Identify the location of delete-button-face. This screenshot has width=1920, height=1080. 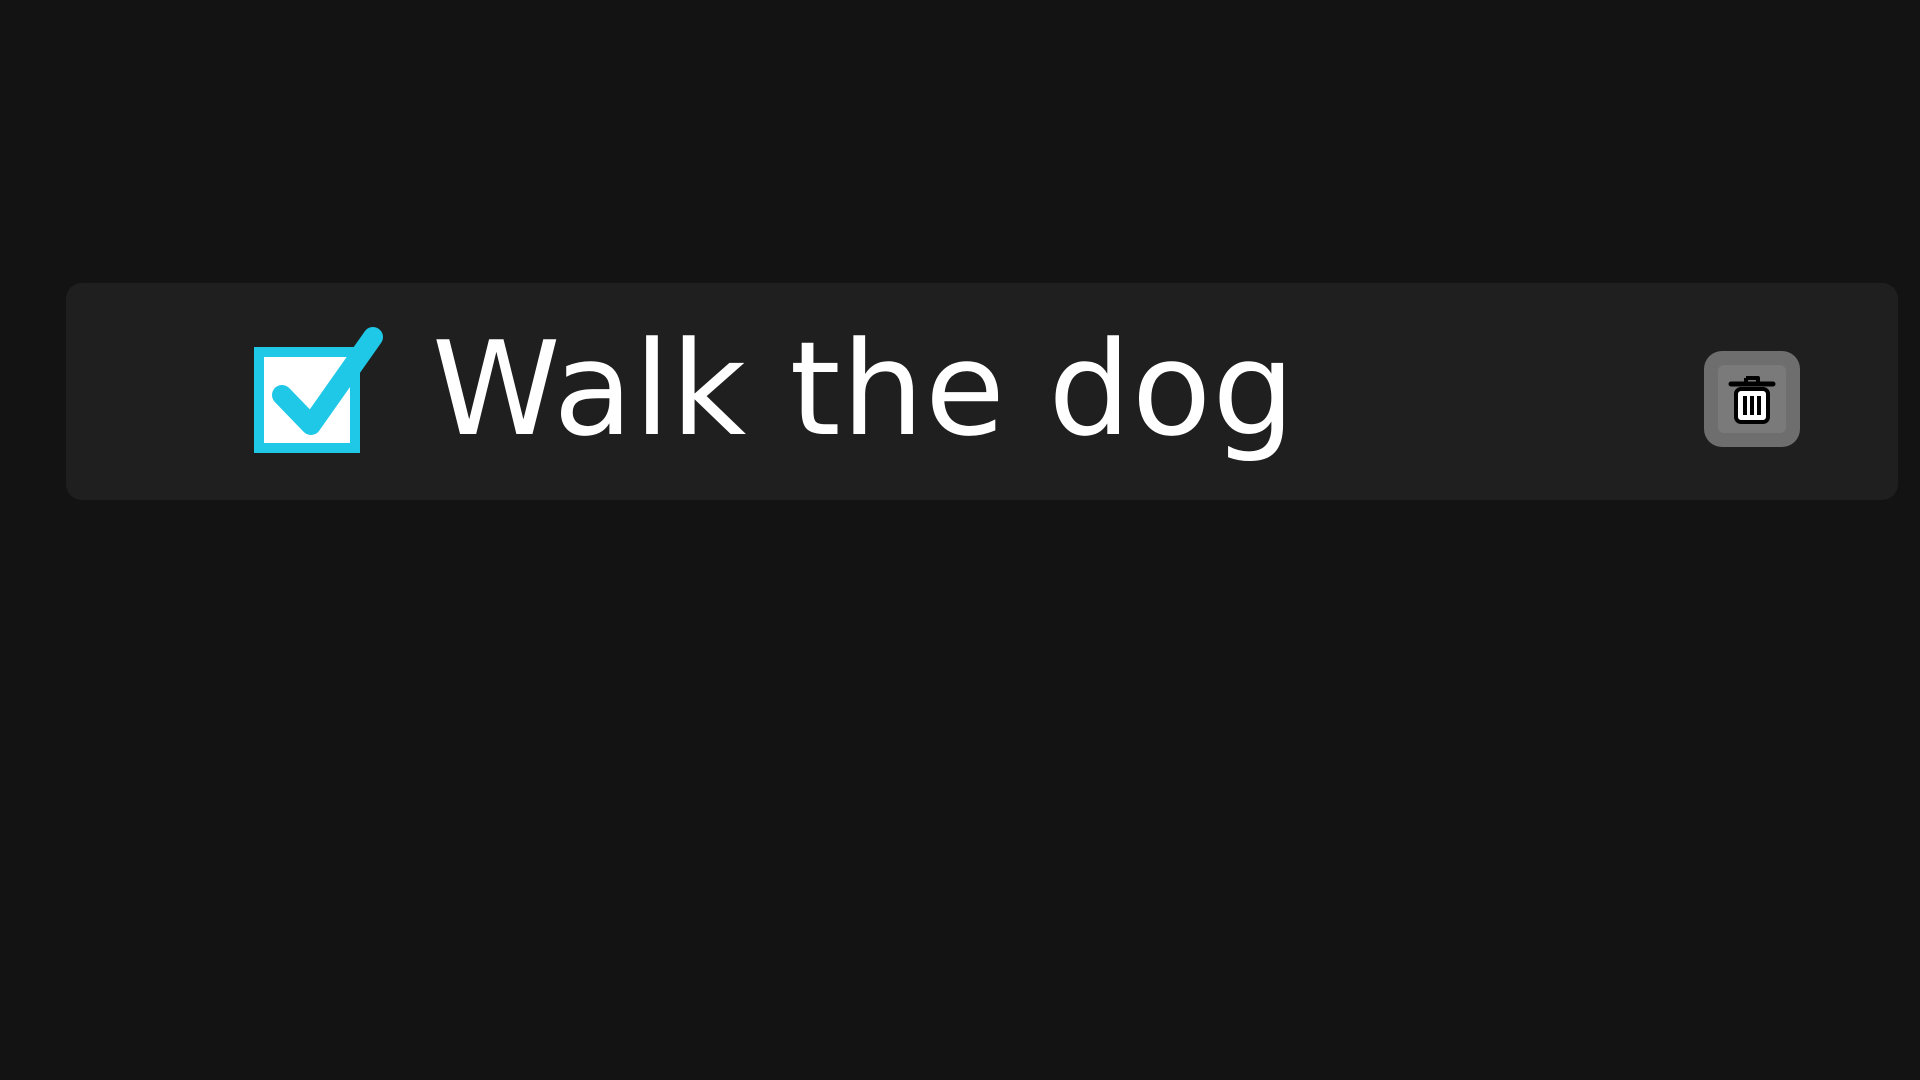
(1752, 399).